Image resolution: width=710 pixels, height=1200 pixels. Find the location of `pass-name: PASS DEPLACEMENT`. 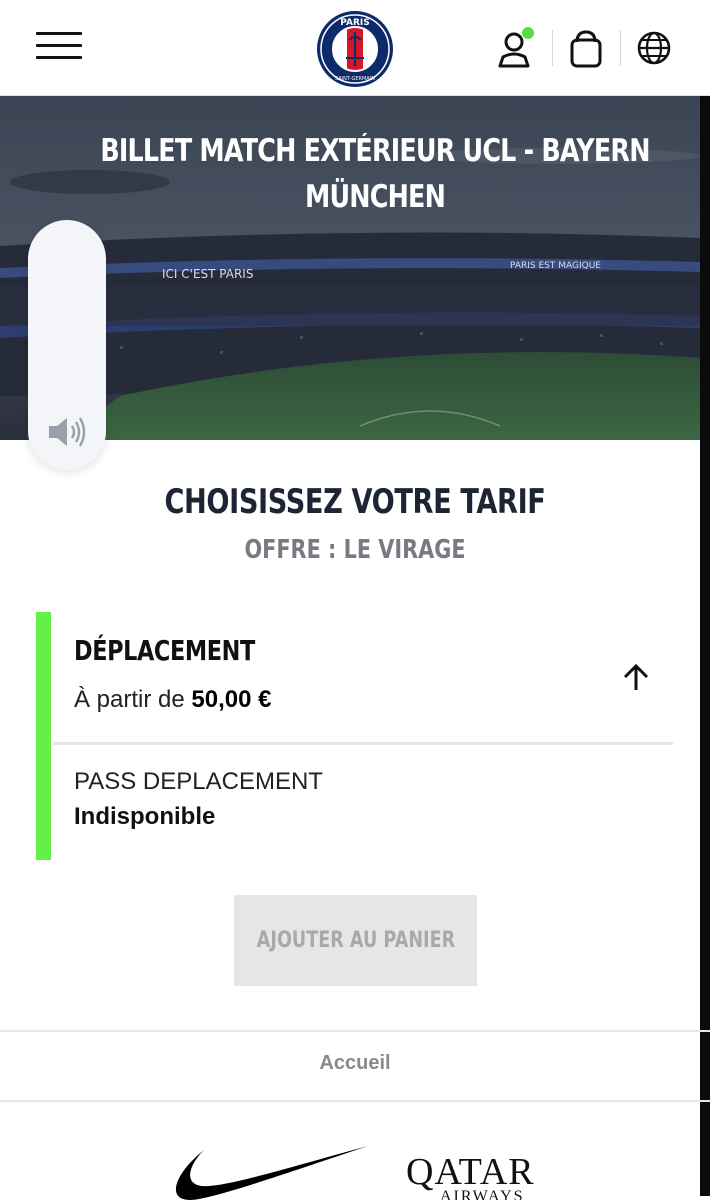

pass-name: PASS DEPLACEMENT is located at coordinates (198, 781).